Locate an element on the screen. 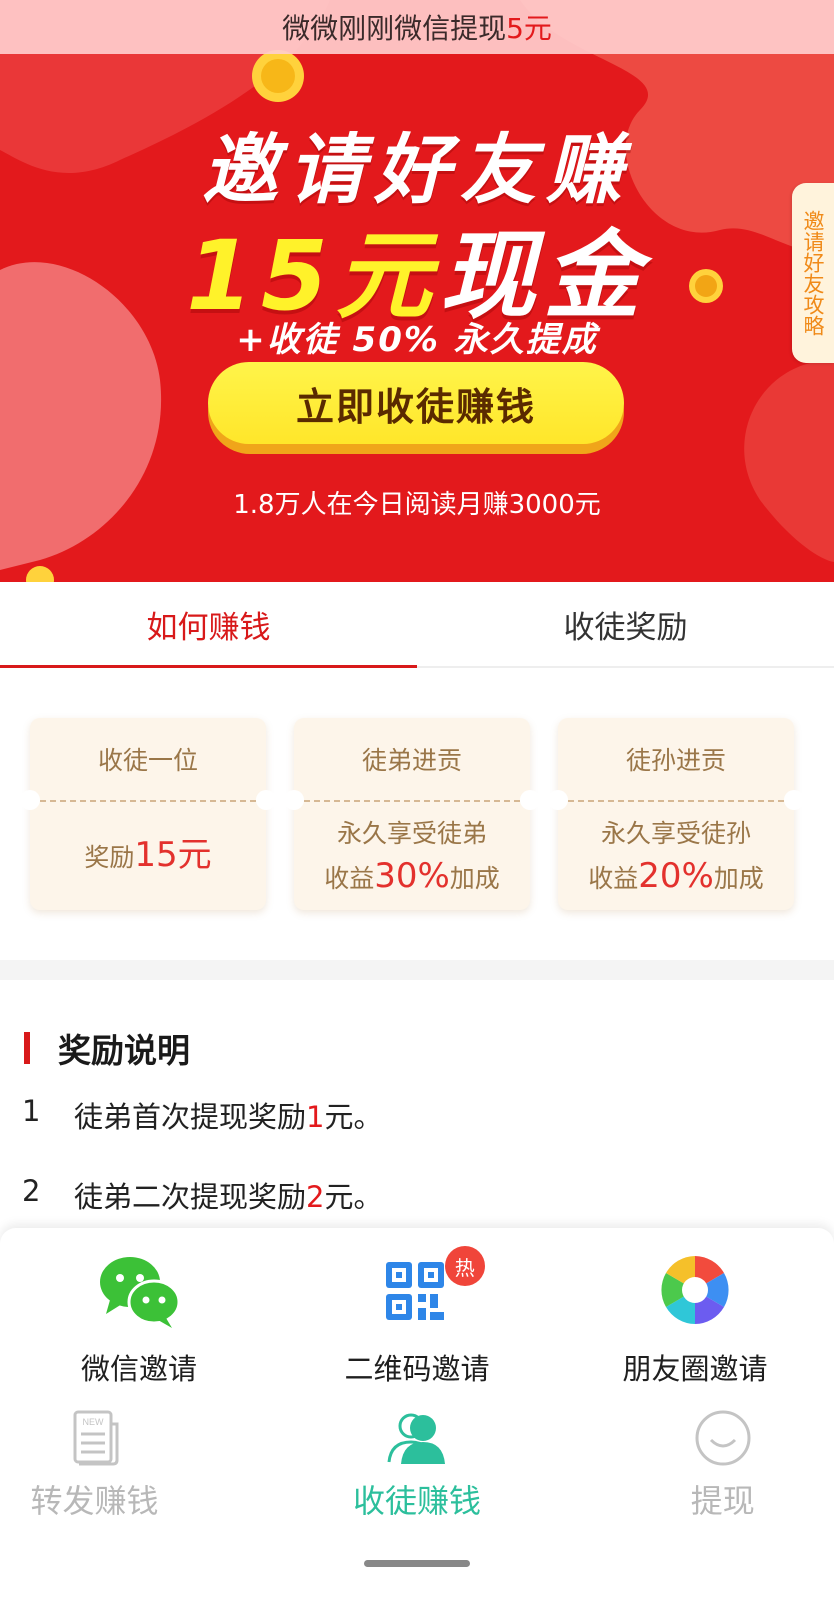 The height and width of the screenshot is (1600, 834). withdraw-ticker: 微微刚刚微信提现 5元 is located at coordinates (417, 27).